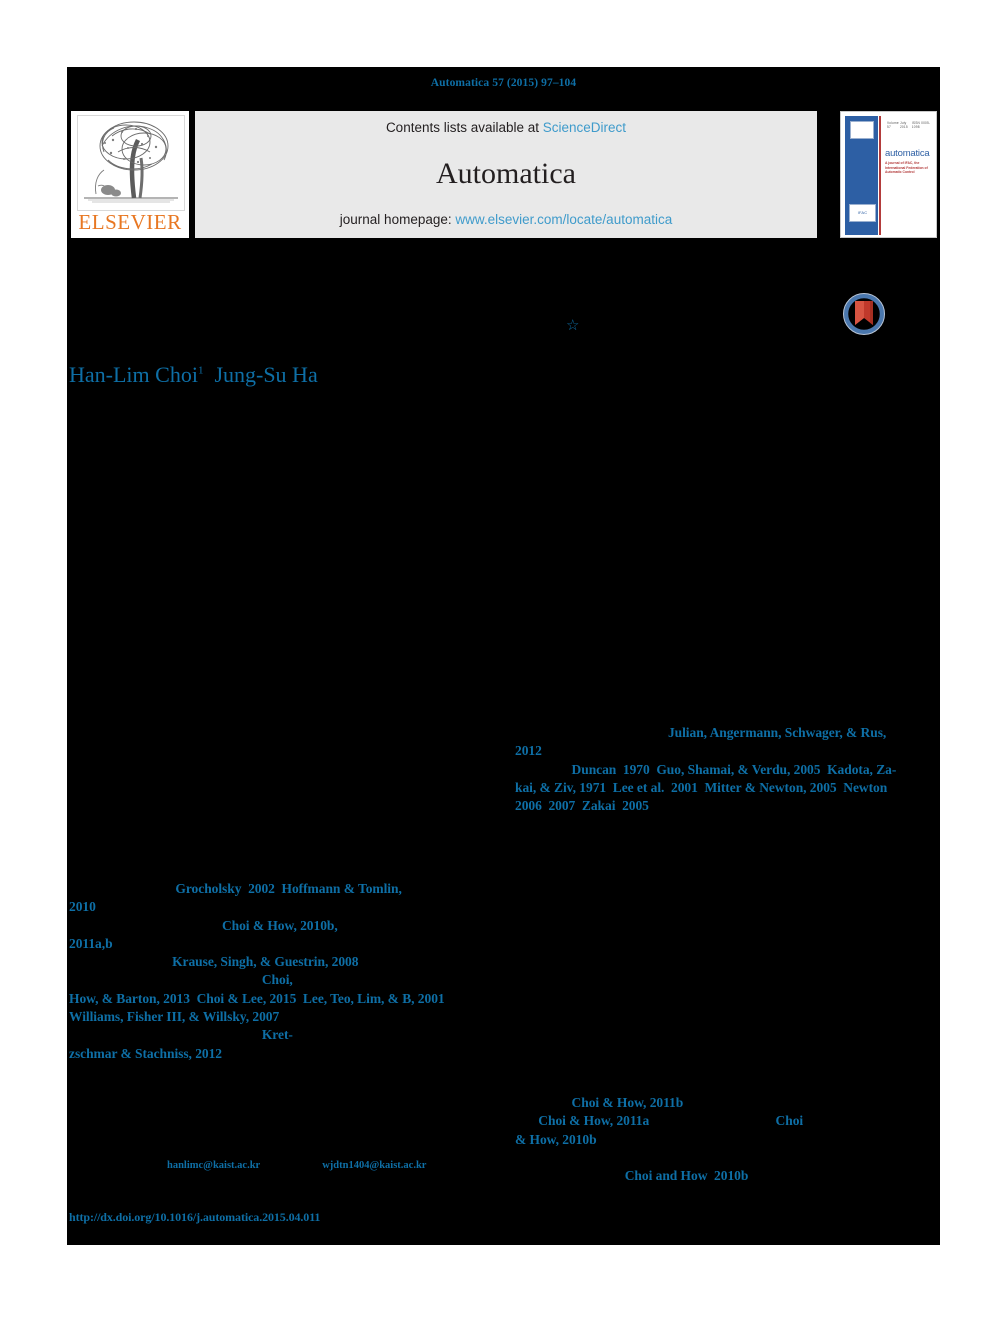 This screenshot has width=992, height=1323. Describe the element at coordinates (503, 83) in the screenshot. I see `running-head: Automatica 57 (2015) 97–104` at that location.